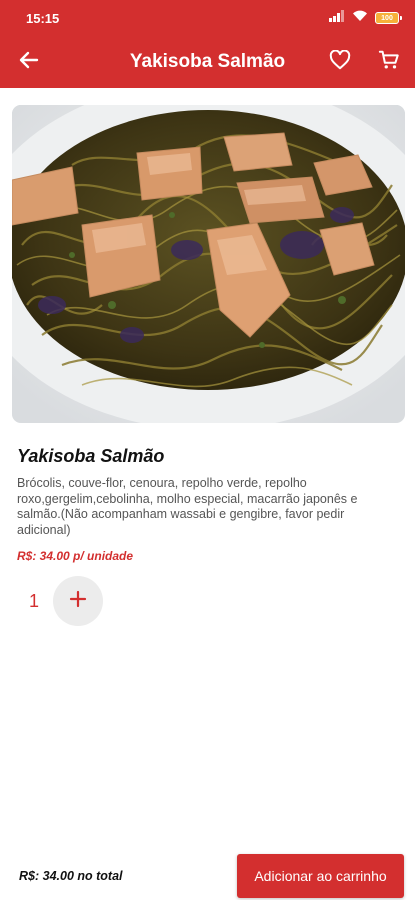  I want to click on battery-level: 100, so click(387, 18).